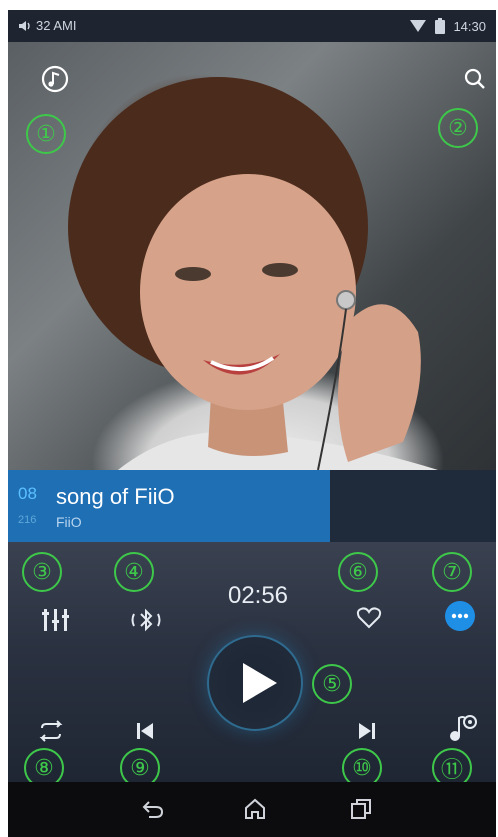  I want to click on song-title: song of FiiO, so click(115, 496).